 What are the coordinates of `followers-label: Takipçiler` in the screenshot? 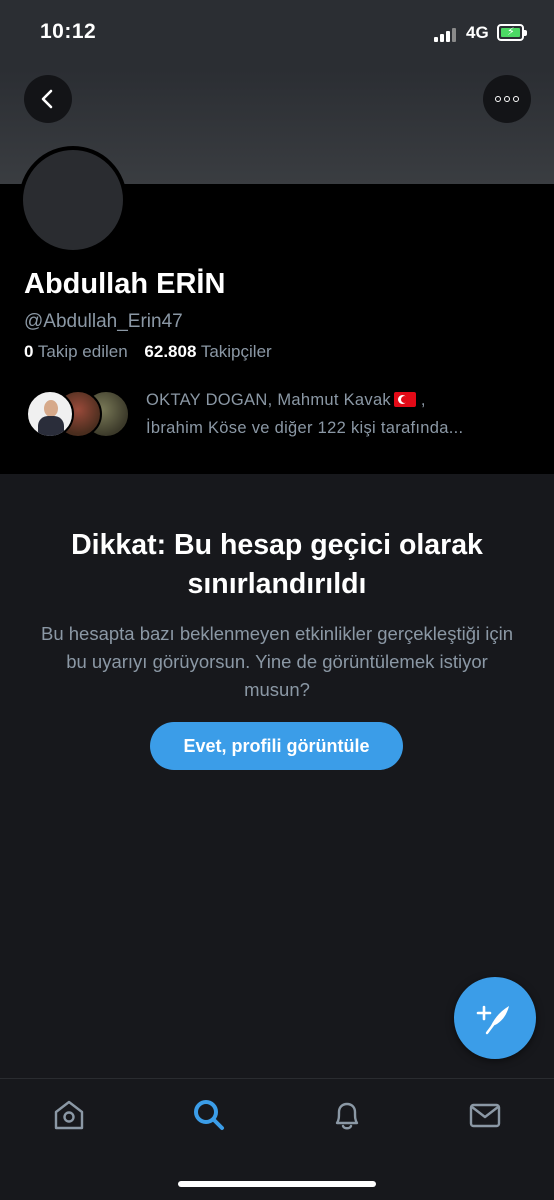 It's located at (236, 351).